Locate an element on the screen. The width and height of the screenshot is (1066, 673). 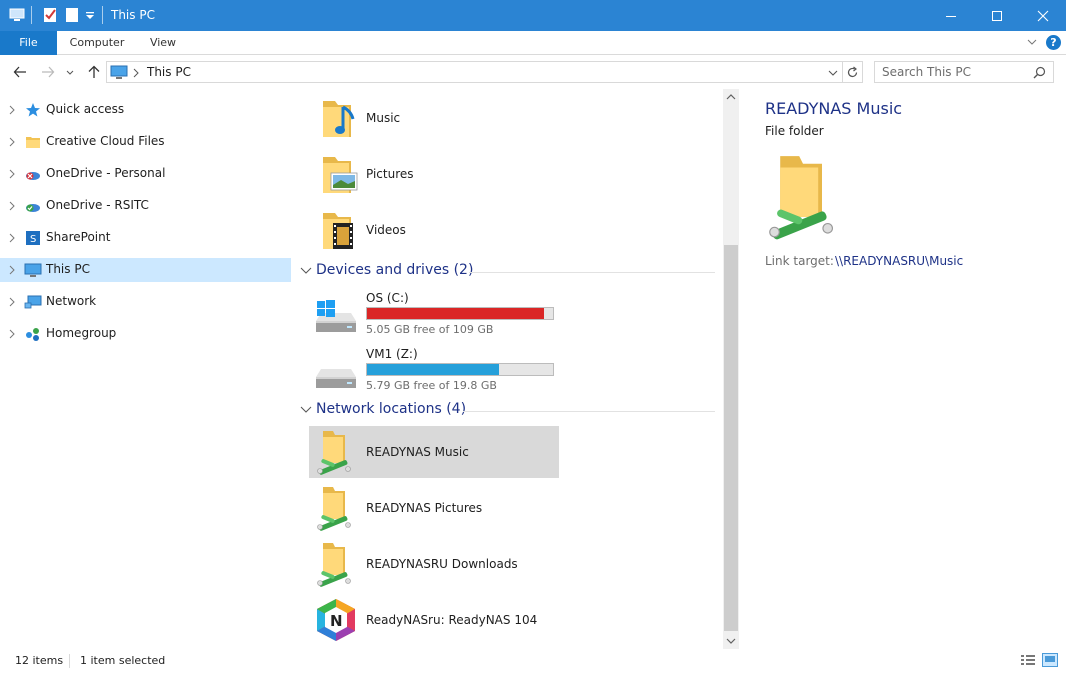
scrollbar-thumb is located at coordinates (731, 438).